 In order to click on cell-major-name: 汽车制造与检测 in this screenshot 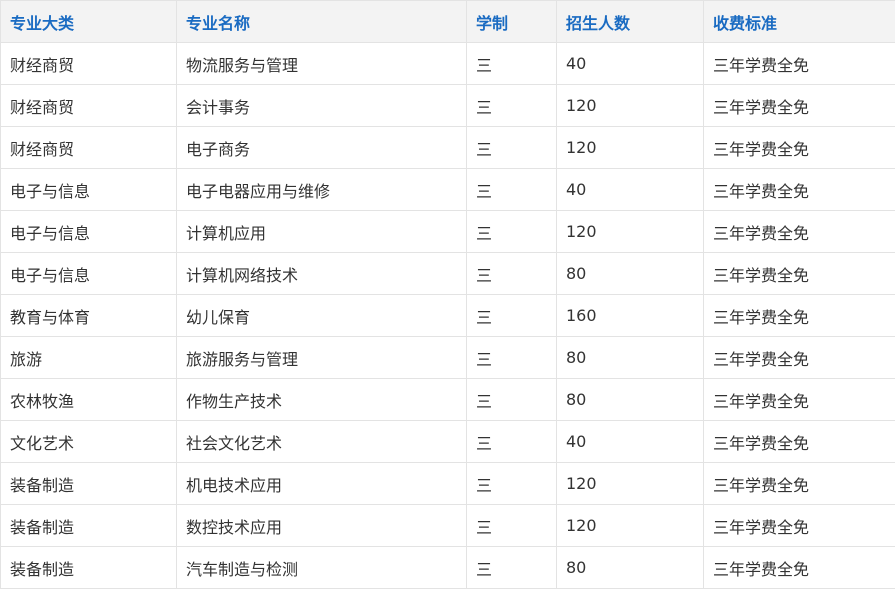, I will do `click(321, 567)`.